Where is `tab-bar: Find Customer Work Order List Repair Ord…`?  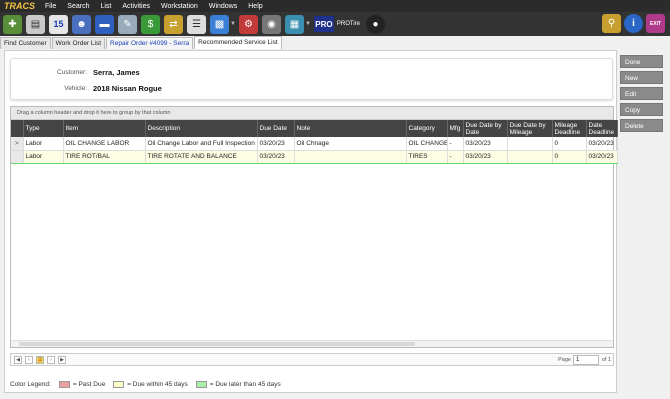
tab-bar: Find Customer Work Order List Repair Ord… is located at coordinates (141, 42).